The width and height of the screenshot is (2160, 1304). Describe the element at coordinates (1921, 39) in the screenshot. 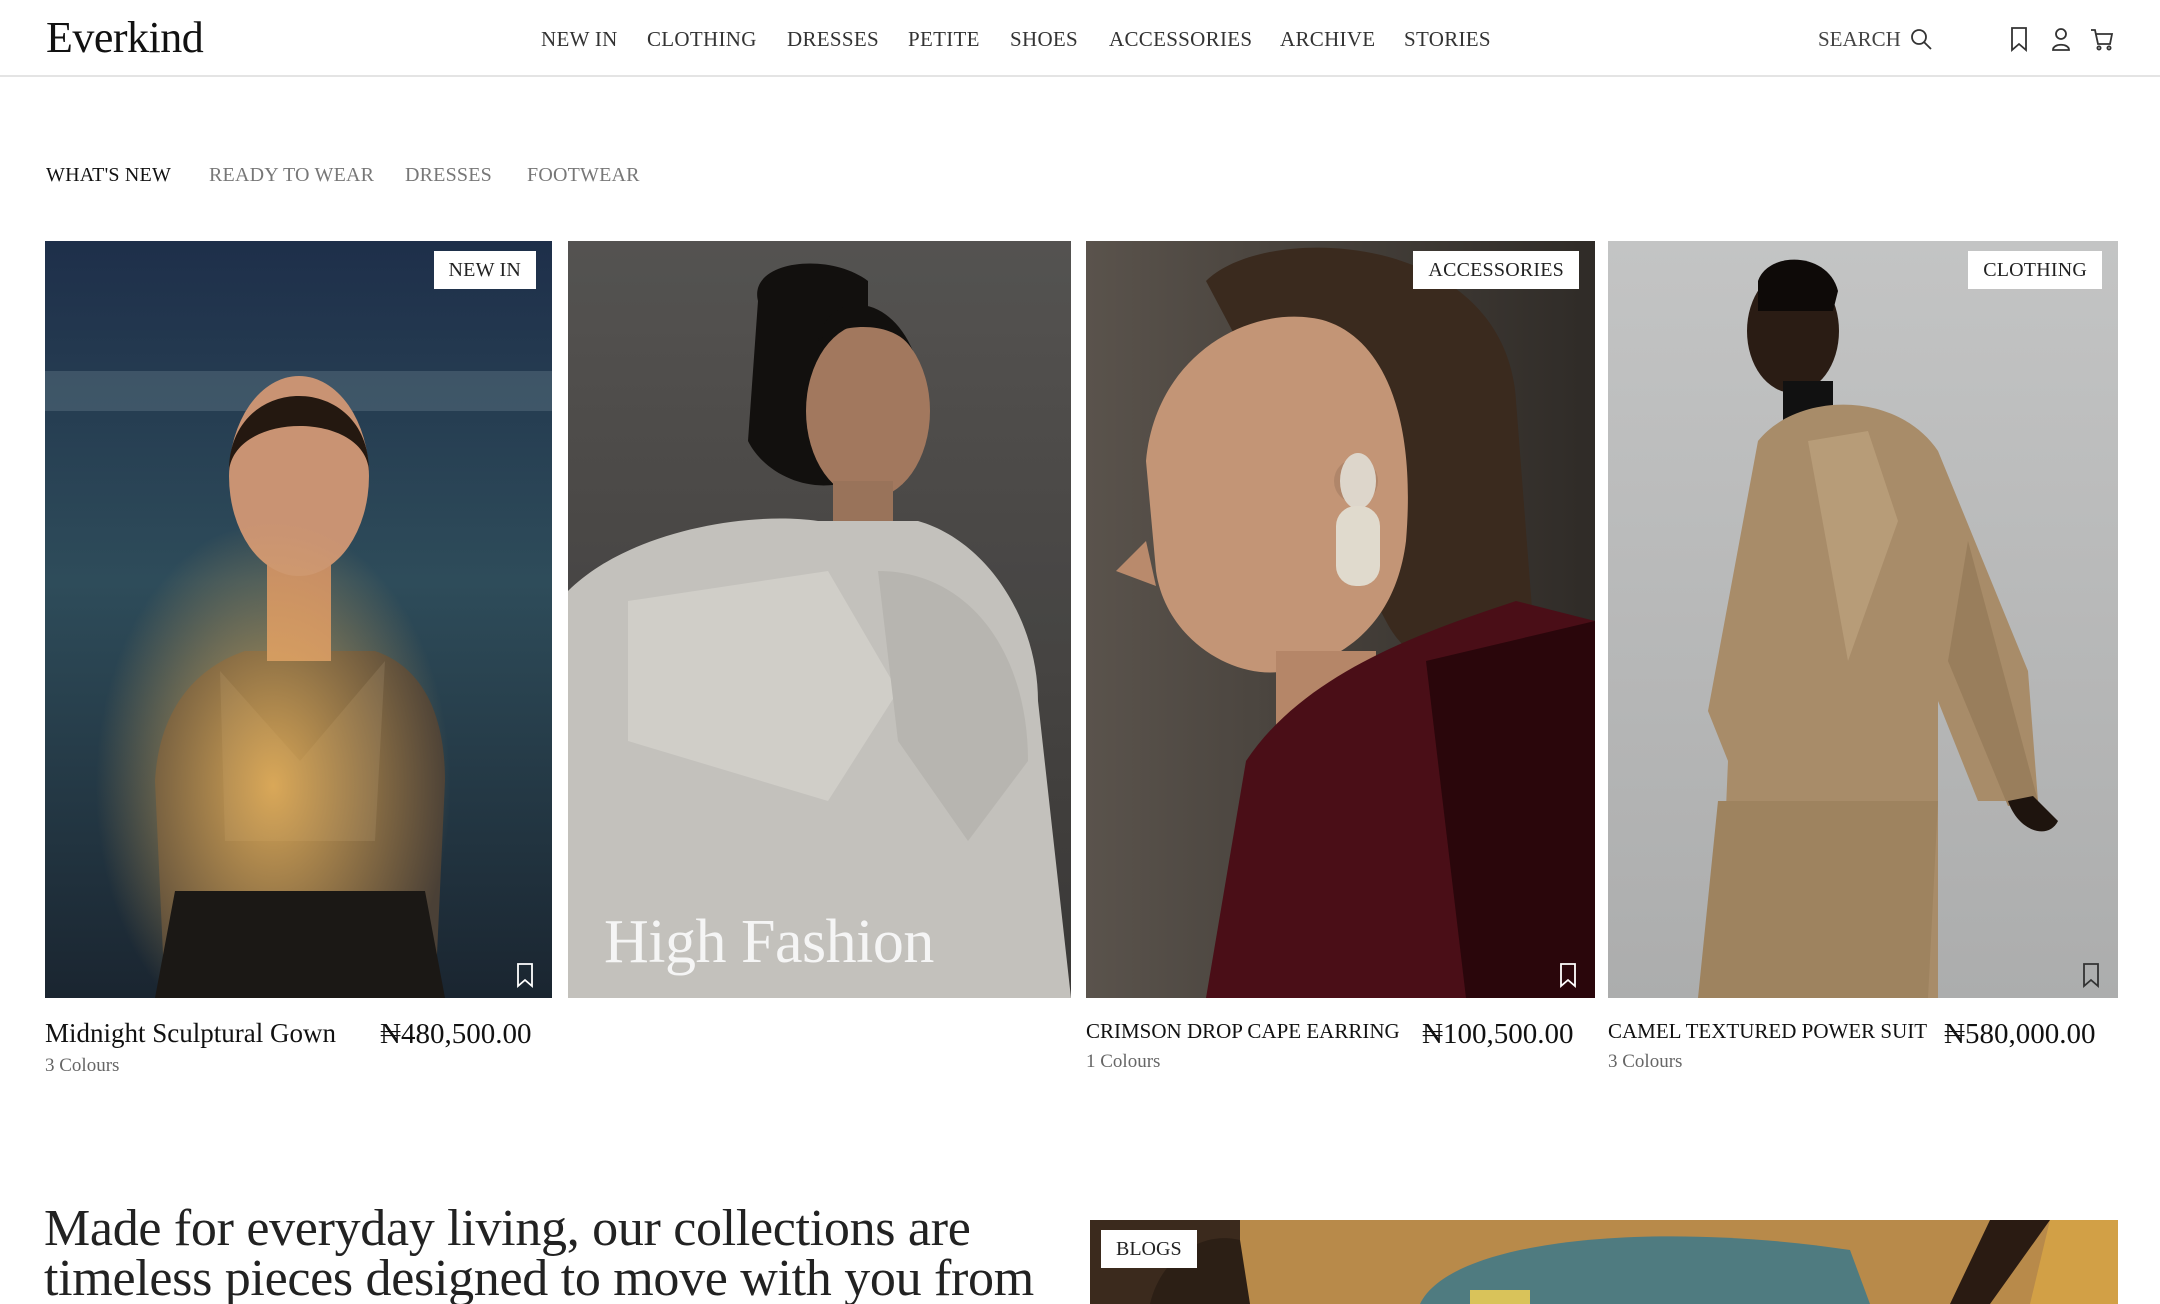

I see `search-icon` at that location.